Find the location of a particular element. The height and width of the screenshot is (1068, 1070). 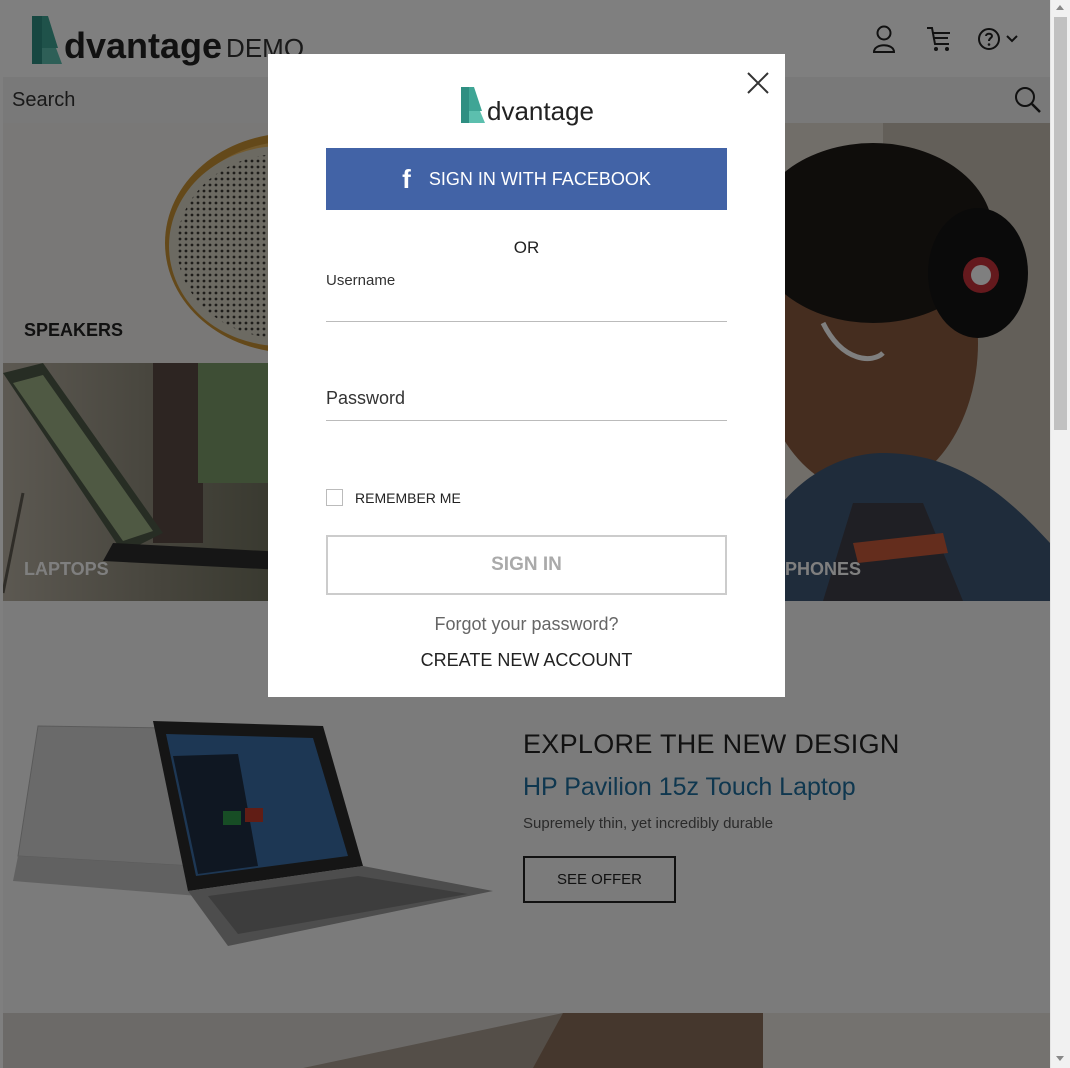

username-label: Username is located at coordinates (361, 280).